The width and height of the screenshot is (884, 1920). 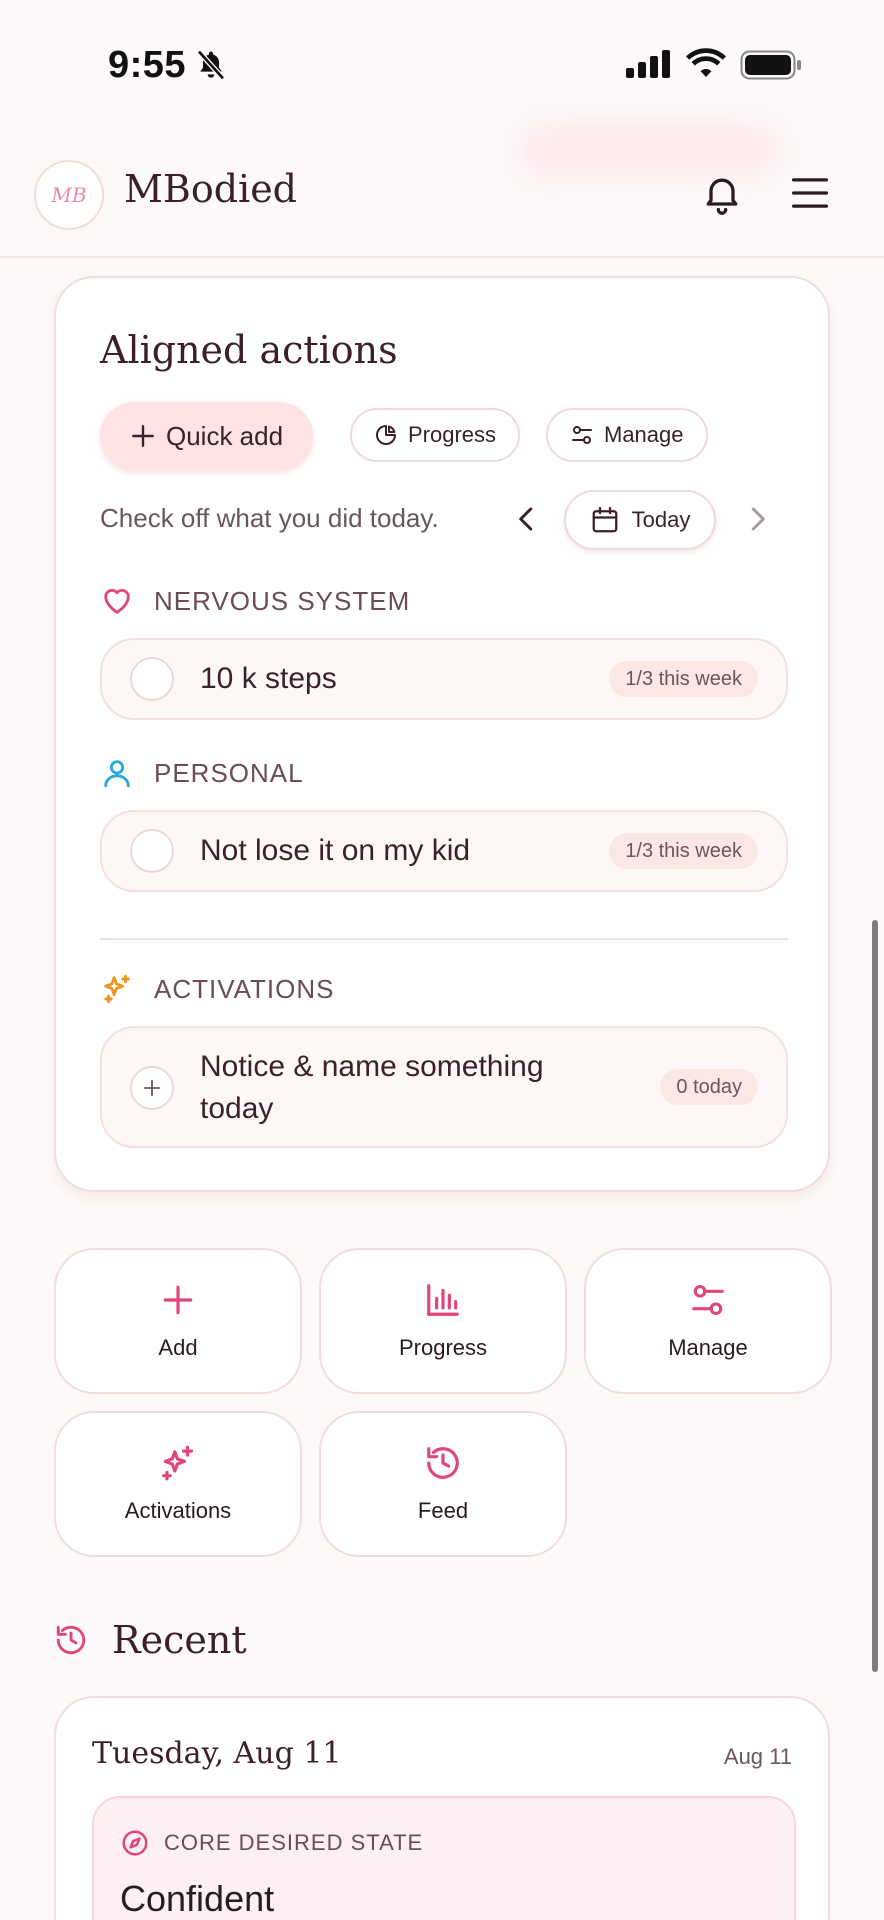 I want to click on recent-header: Recent, so click(x=150, y=1640).